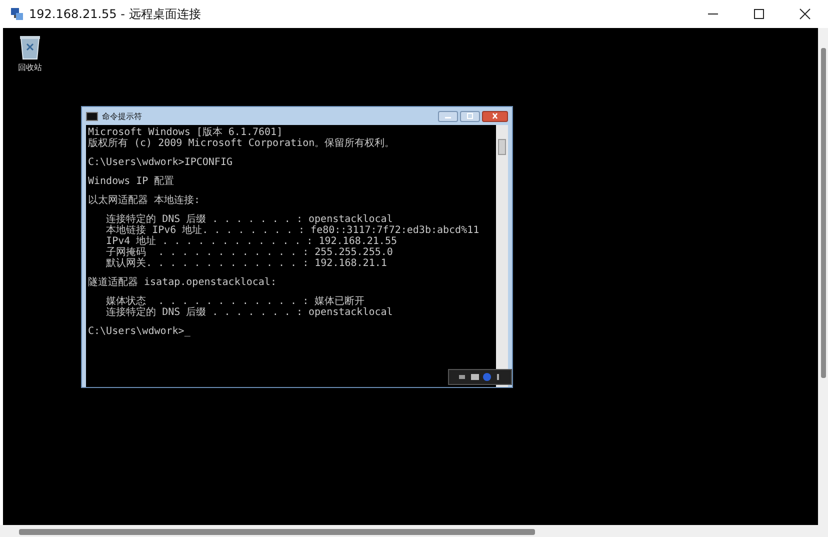  I want to click on console-line: IPv4 地址 . . . . . . . . . . . . : 192.168.21.55, so click(251, 241).